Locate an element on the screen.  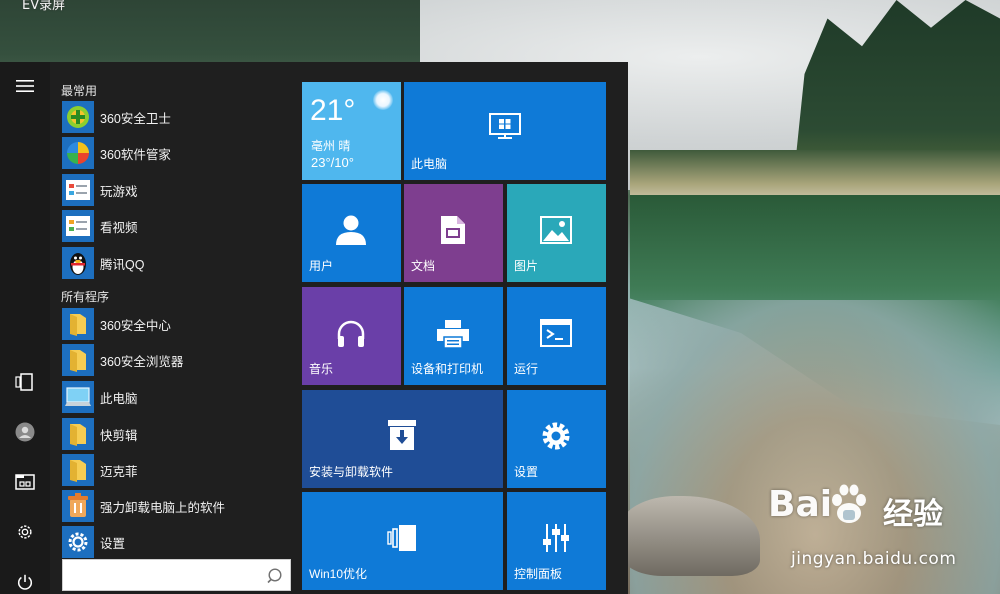
list-item-game: 玩游戏 is located at coordinates (172, 190).